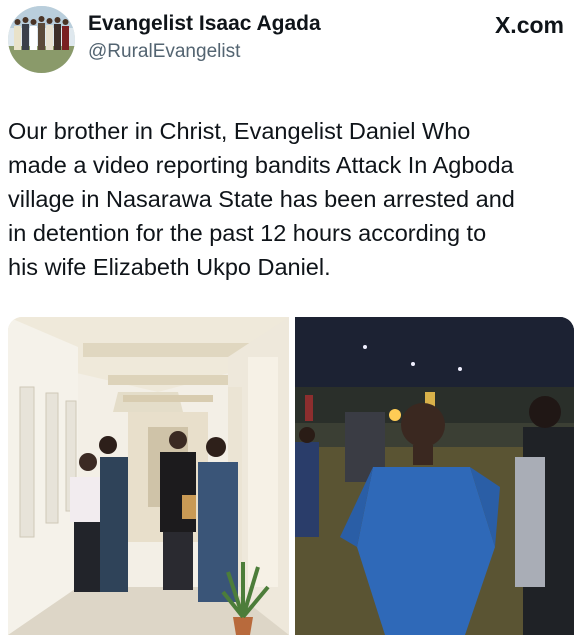 Image resolution: width=578 pixels, height=635 pixels. I want to click on author-display-name: Evangelist Isaac Agada, so click(204, 24).